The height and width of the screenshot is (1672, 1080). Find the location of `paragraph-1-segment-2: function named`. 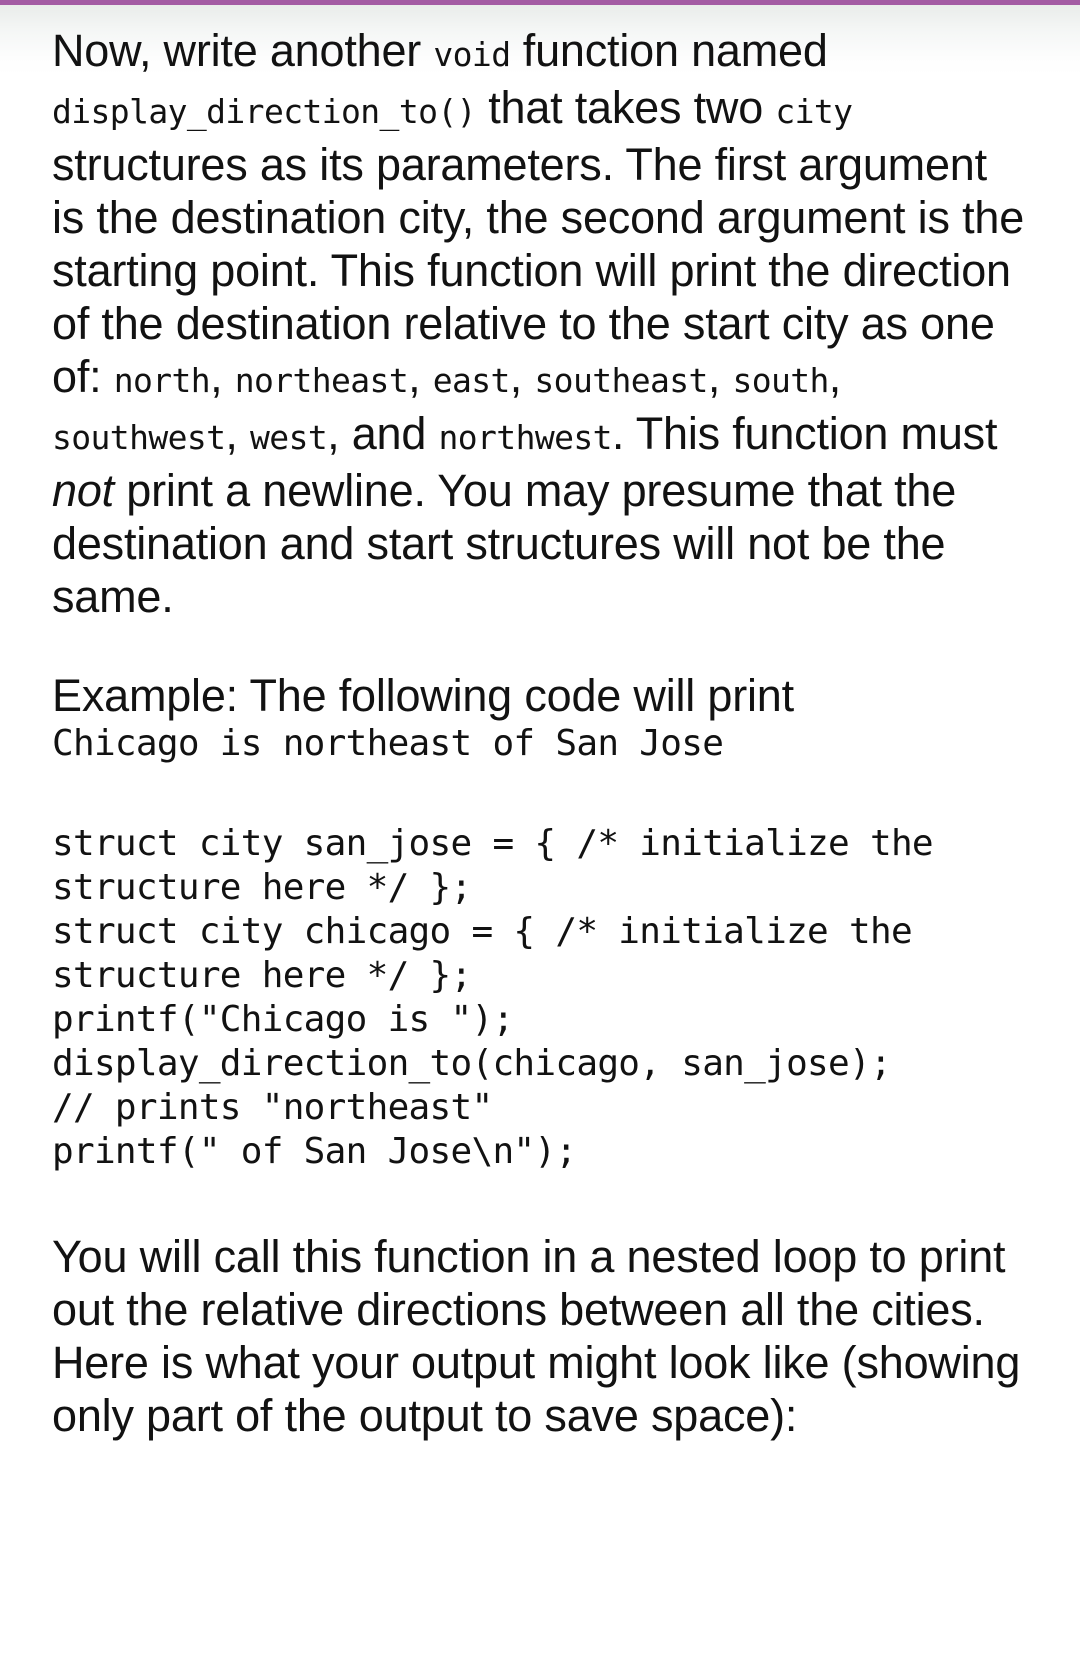

paragraph-1-segment-2: function named is located at coordinates (669, 50).